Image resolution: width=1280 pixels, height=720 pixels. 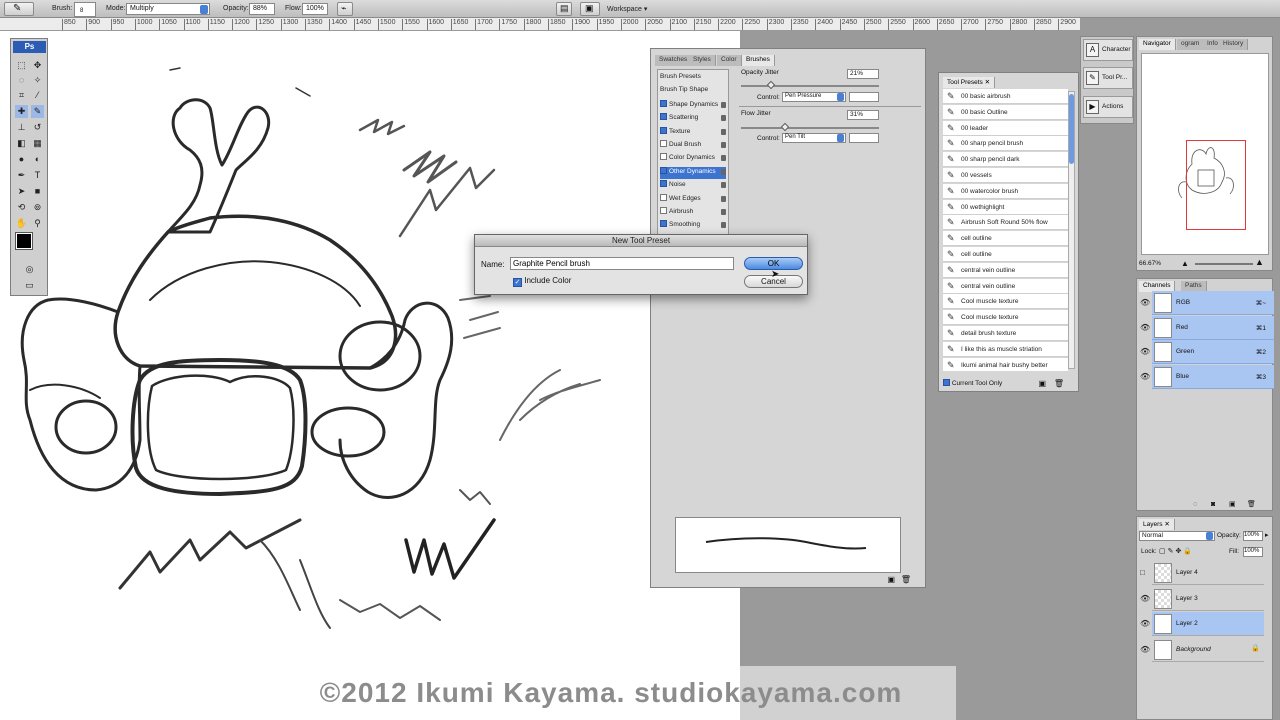 I want to click on brush-picker: 8, so click(x=85, y=9).